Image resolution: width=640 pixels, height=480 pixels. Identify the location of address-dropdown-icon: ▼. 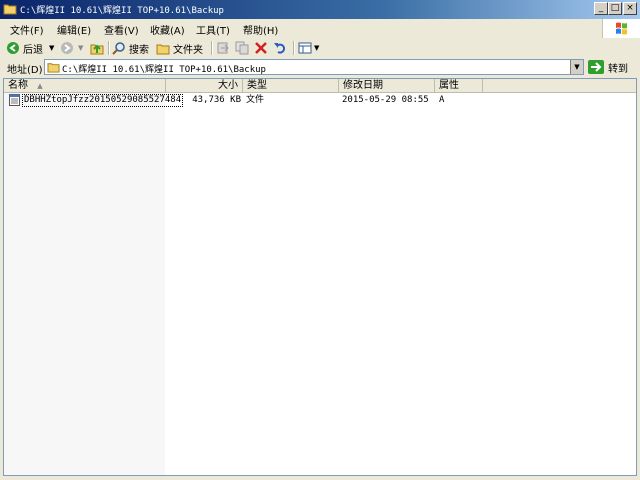
(576, 67).